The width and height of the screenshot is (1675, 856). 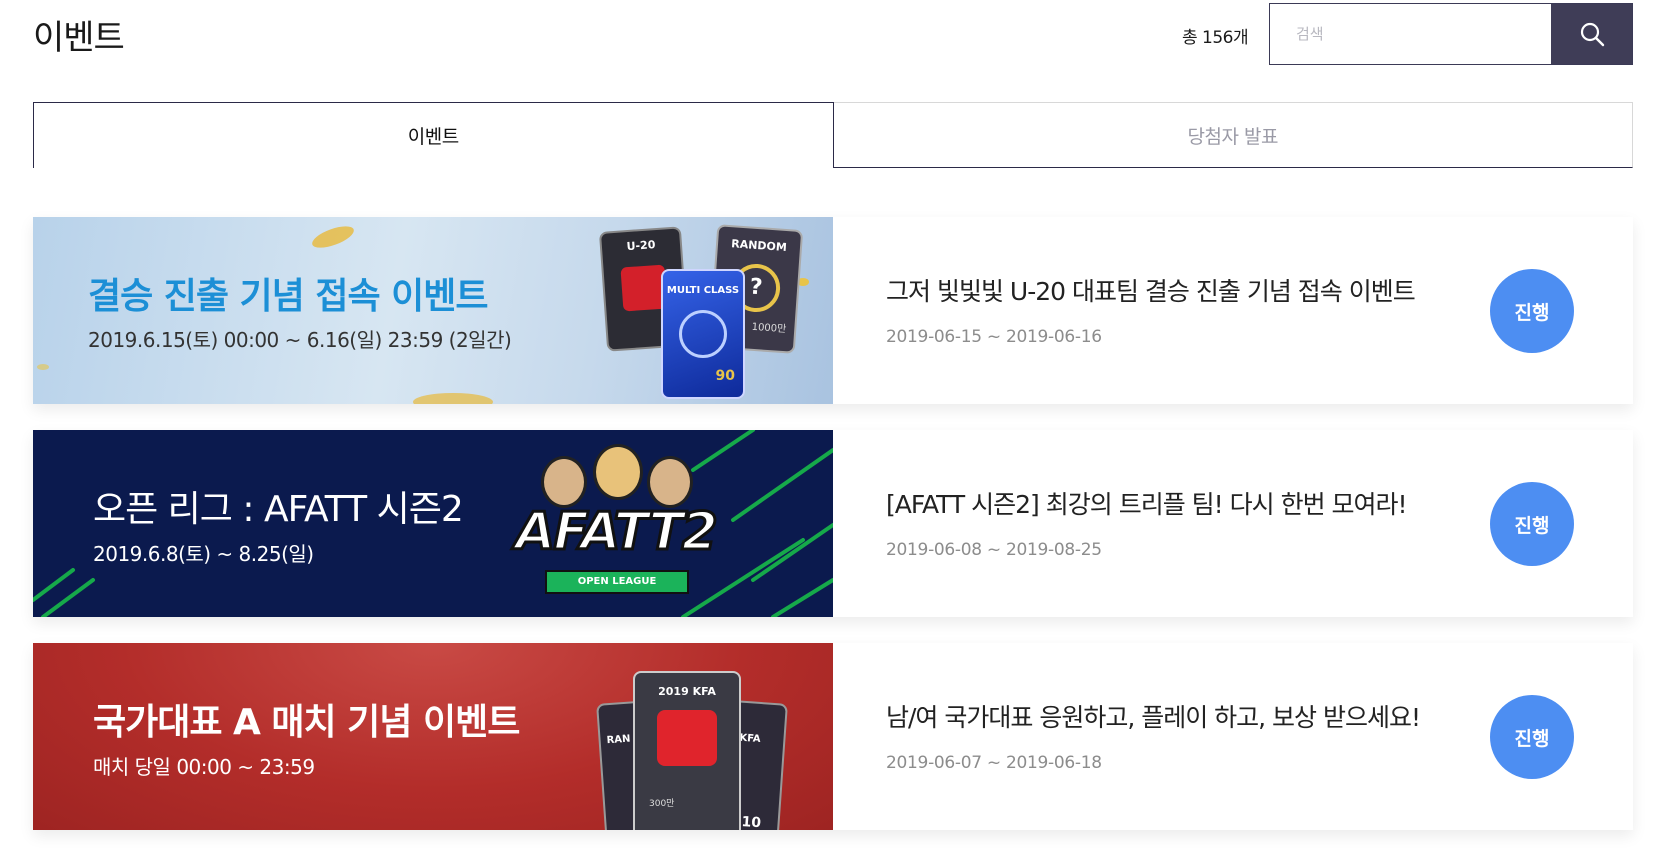 I want to click on card-label: 2019 KFA, so click(x=687, y=691).